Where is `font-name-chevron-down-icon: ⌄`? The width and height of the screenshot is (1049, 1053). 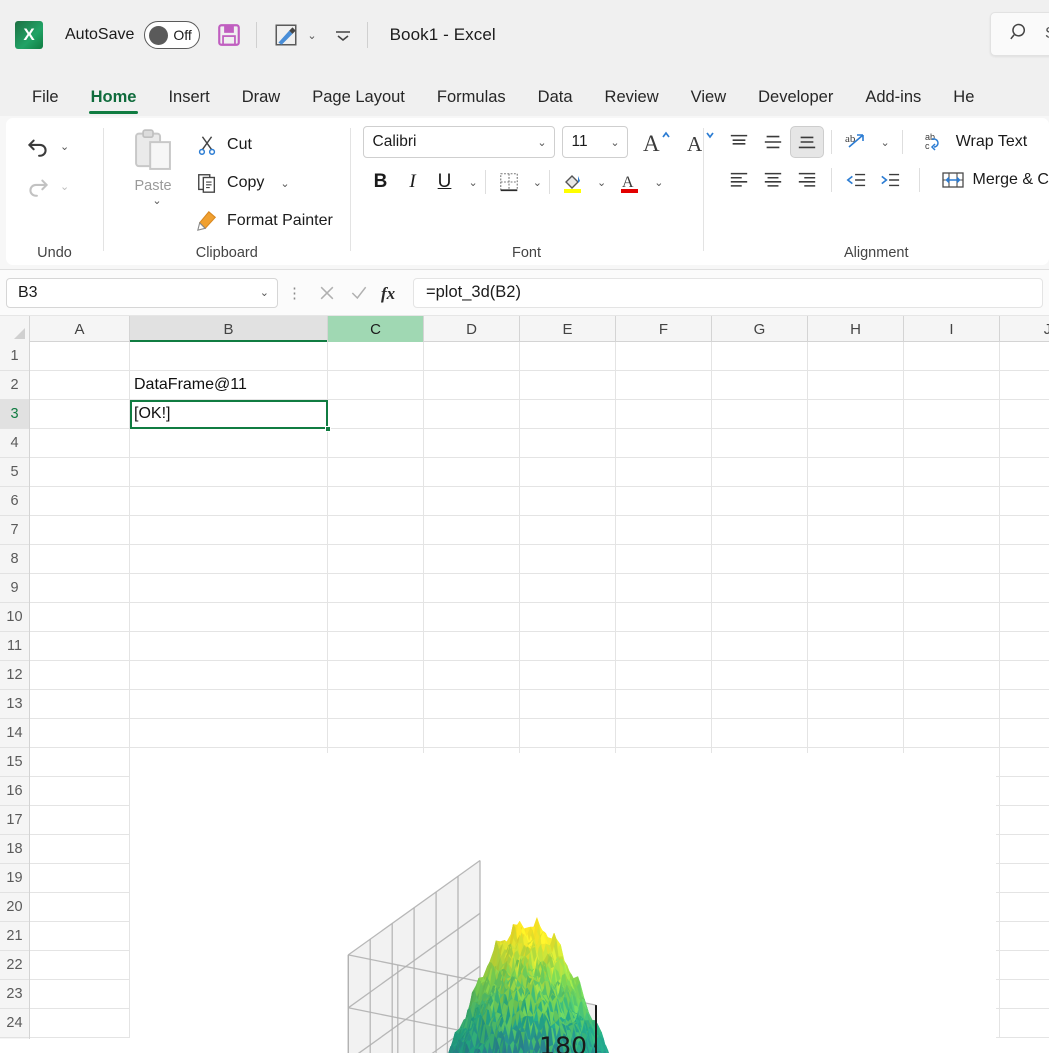 font-name-chevron-down-icon: ⌄ is located at coordinates (541, 142).